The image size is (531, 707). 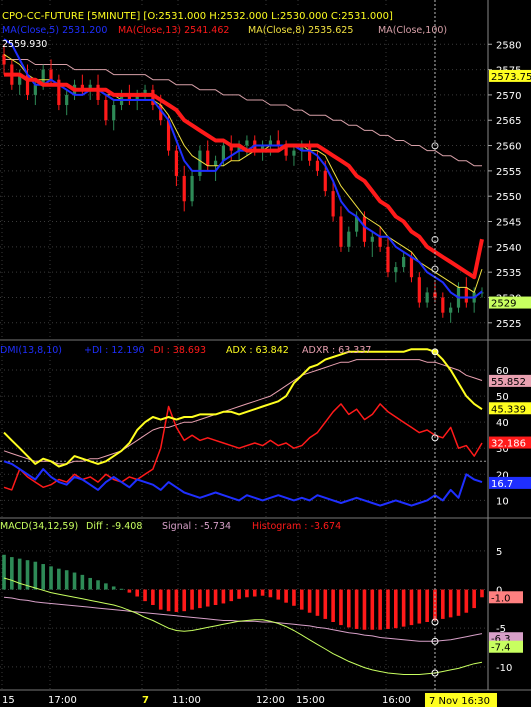 I want to click on time-label: 7, so click(x=145, y=700).